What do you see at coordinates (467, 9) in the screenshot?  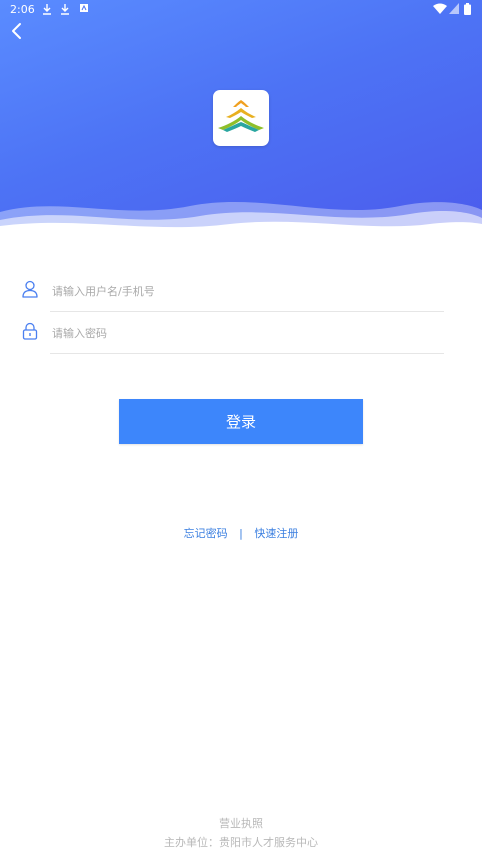 I see `battery-icon` at bounding box center [467, 9].